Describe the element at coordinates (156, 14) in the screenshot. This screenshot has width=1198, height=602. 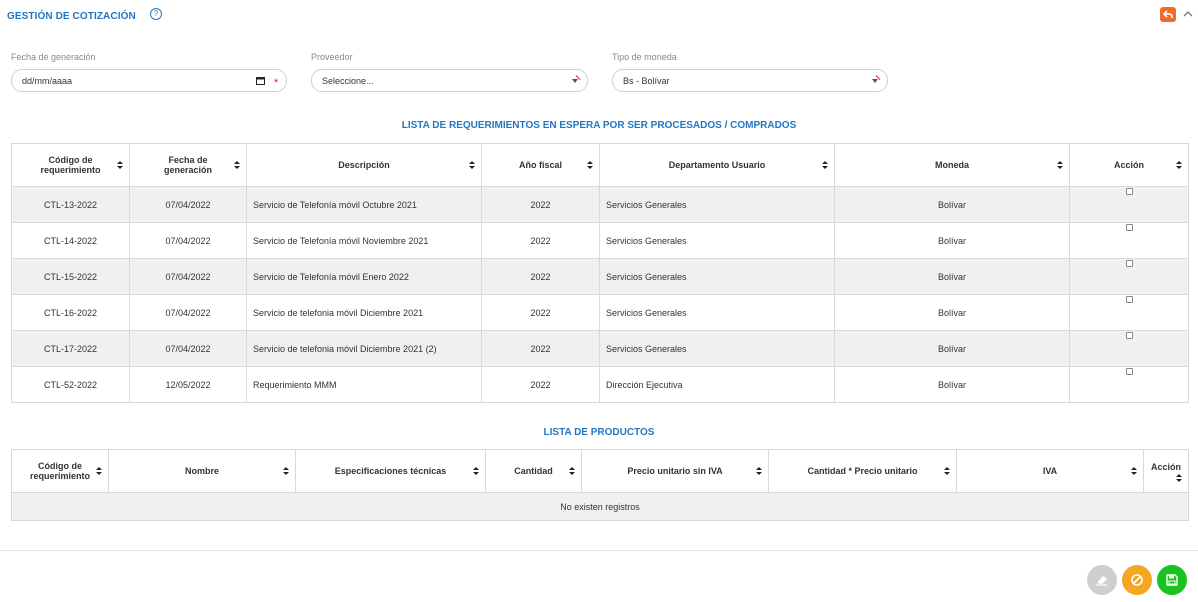
I see `help-icon: ?` at that location.